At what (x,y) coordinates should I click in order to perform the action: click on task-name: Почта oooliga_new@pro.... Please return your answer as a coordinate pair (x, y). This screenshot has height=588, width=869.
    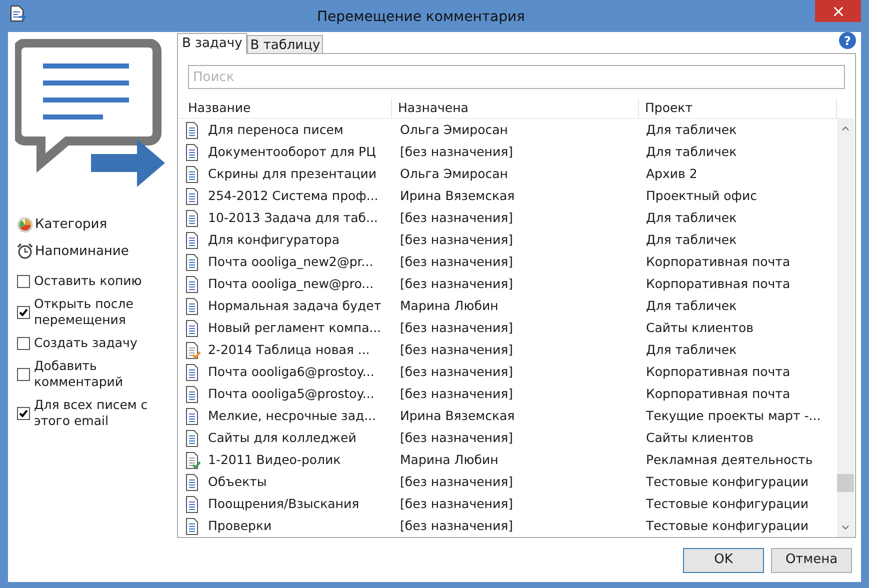
    Looking at the image, I should click on (291, 283).